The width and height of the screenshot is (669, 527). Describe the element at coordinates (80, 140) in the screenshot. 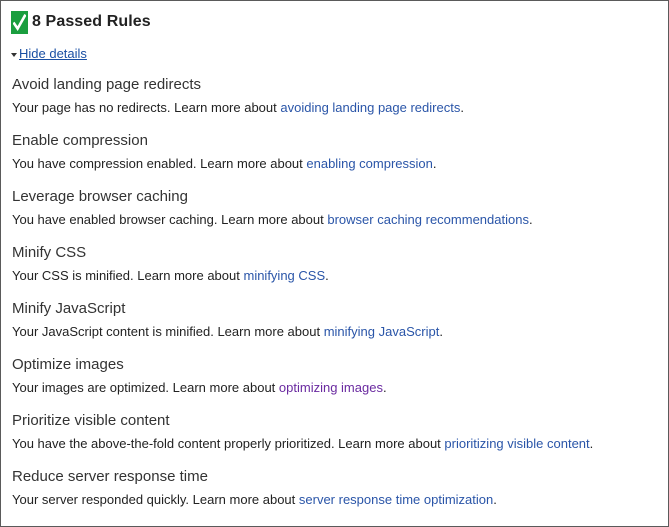

I see `rule-title: Enable compression` at that location.